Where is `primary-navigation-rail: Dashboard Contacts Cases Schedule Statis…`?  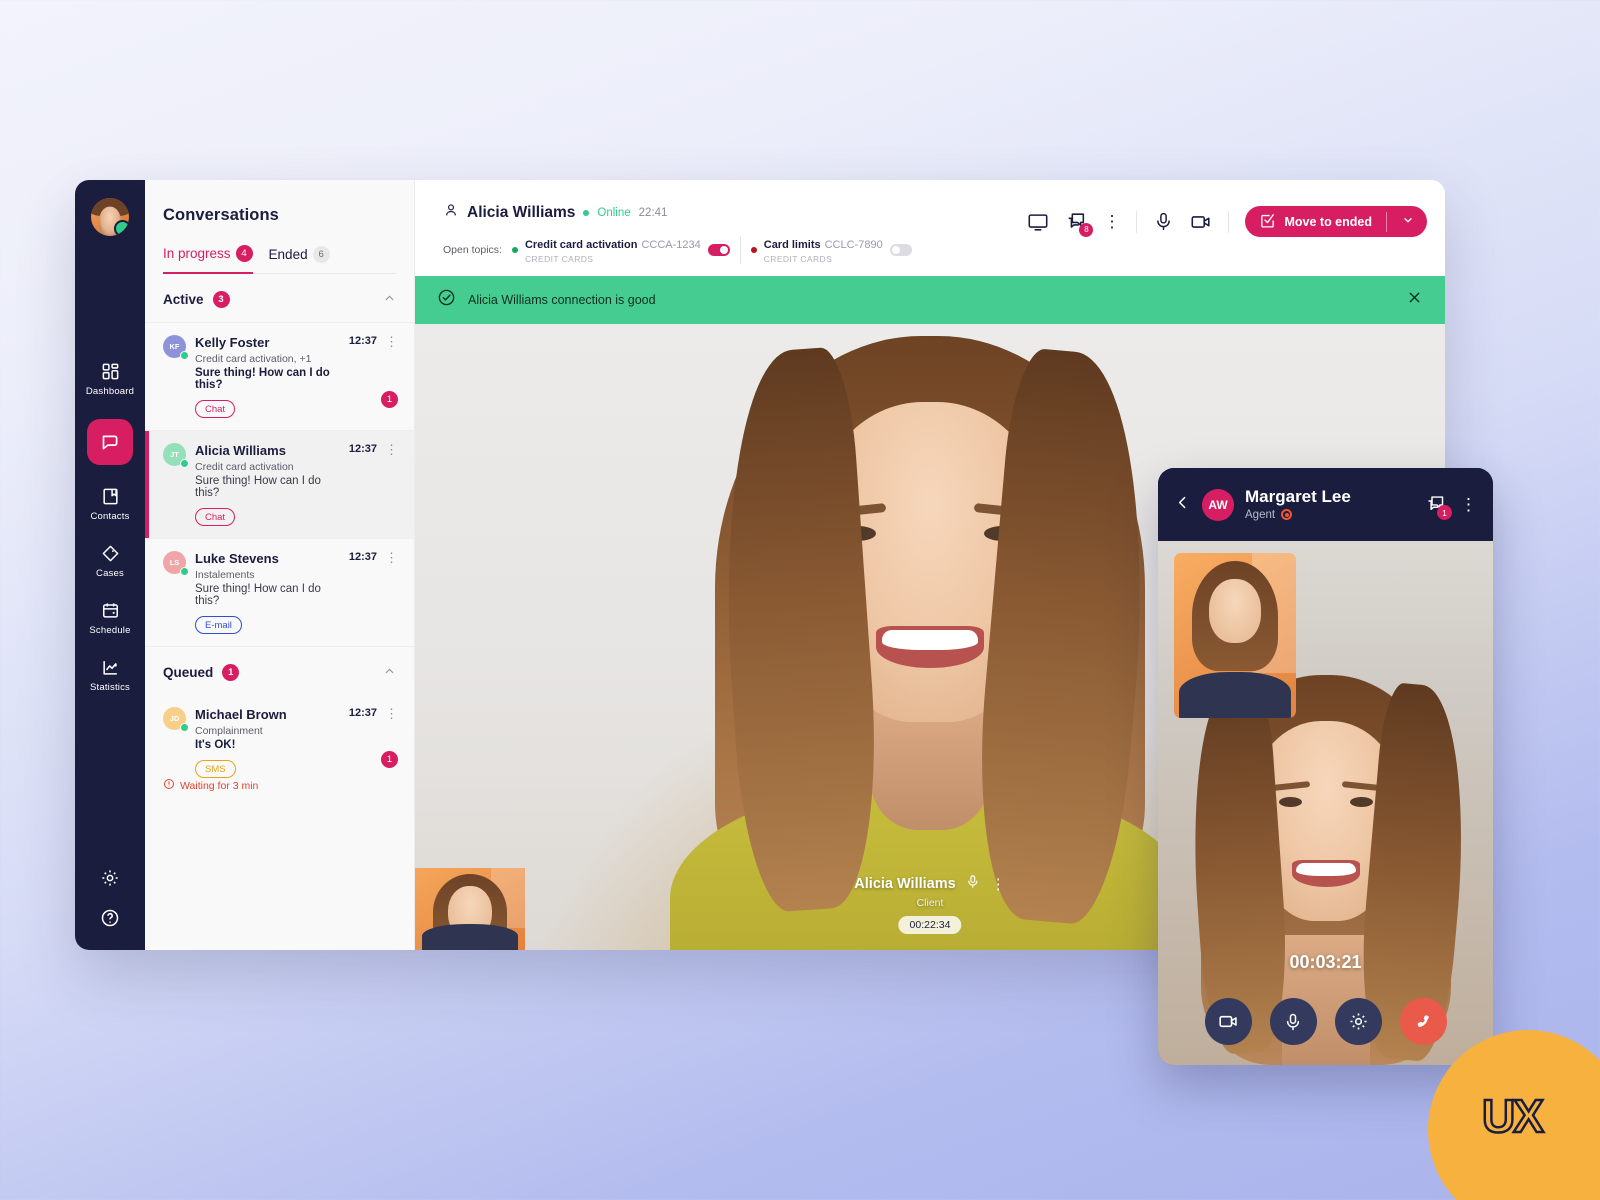 primary-navigation-rail: Dashboard Contacts Cases Schedule Statis… is located at coordinates (110, 565).